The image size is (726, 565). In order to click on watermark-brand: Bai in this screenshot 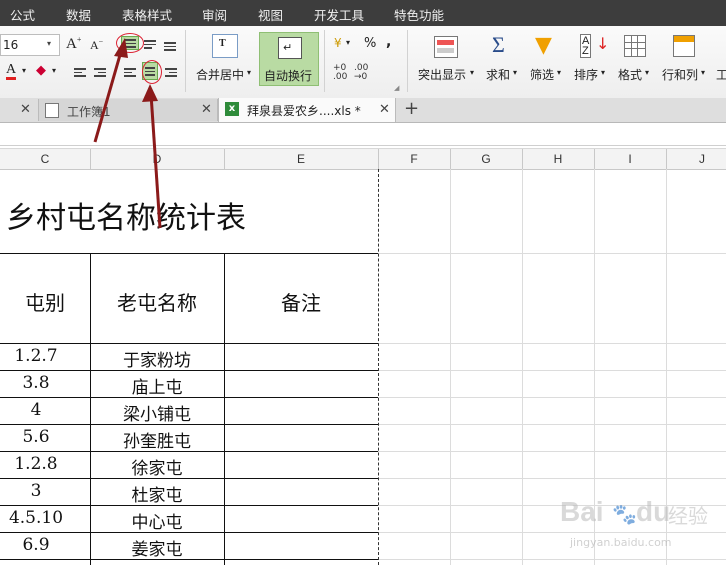, I will do `click(582, 511)`.